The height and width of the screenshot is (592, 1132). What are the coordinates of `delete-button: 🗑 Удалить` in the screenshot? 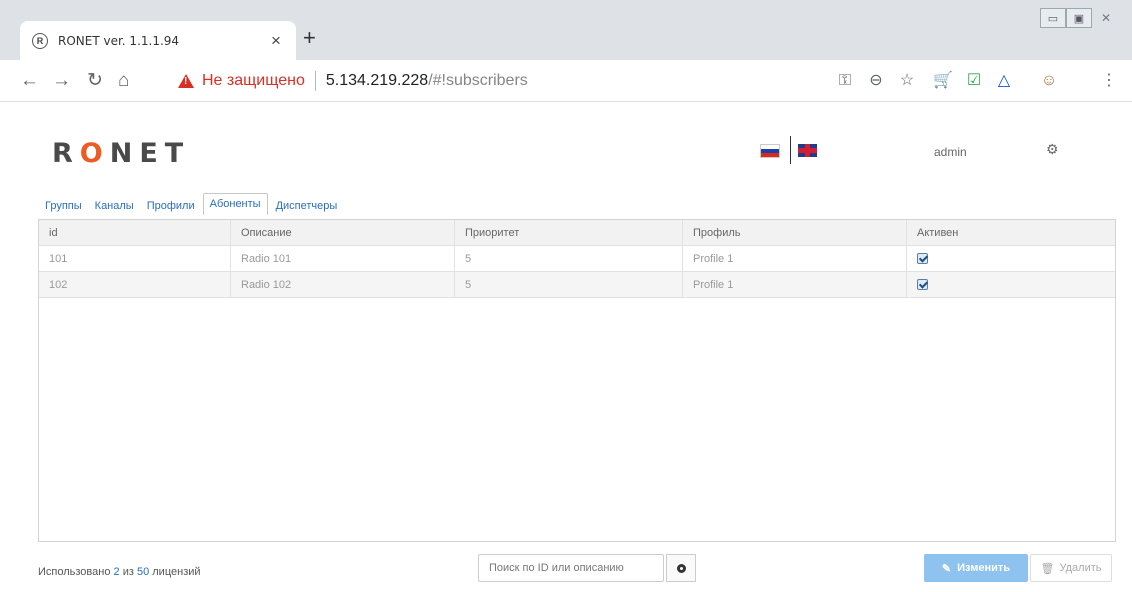 It's located at (1071, 568).